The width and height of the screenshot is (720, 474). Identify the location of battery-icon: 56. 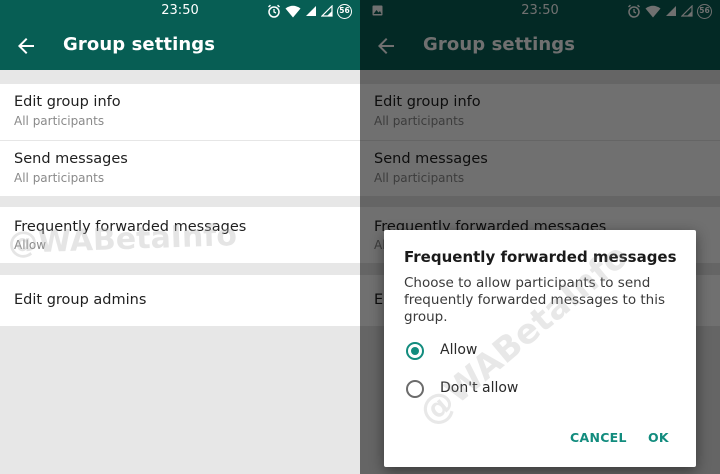
(344, 11).